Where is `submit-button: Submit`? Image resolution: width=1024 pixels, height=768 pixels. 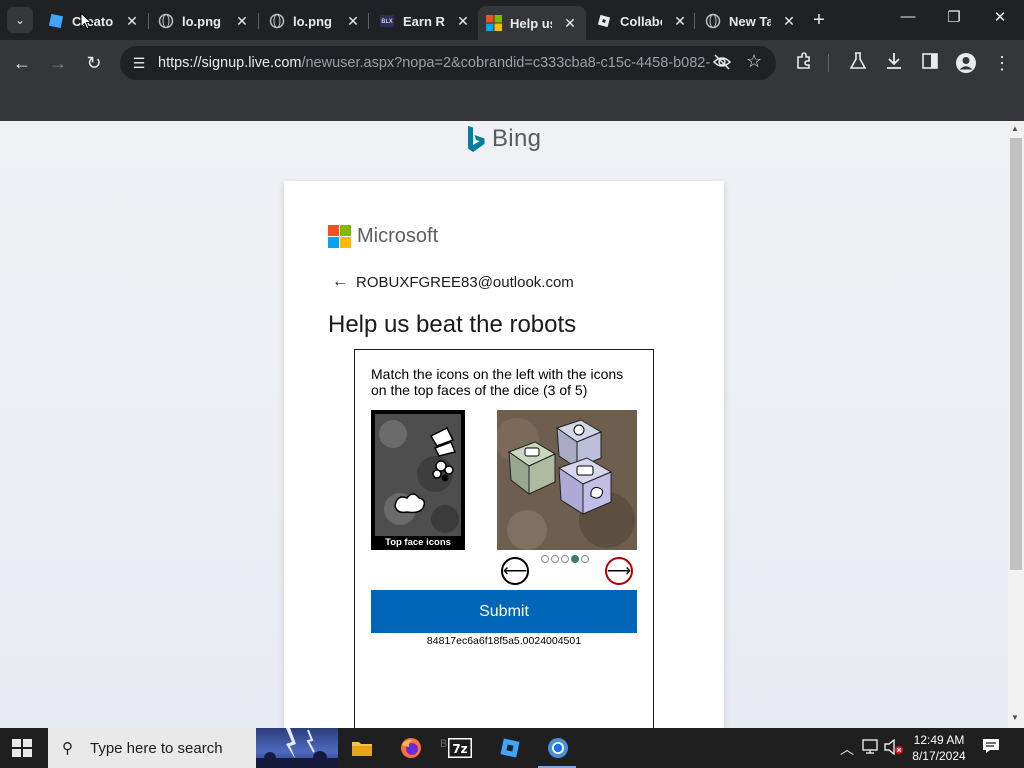 submit-button: Submit is located at coordinates (504, 611).